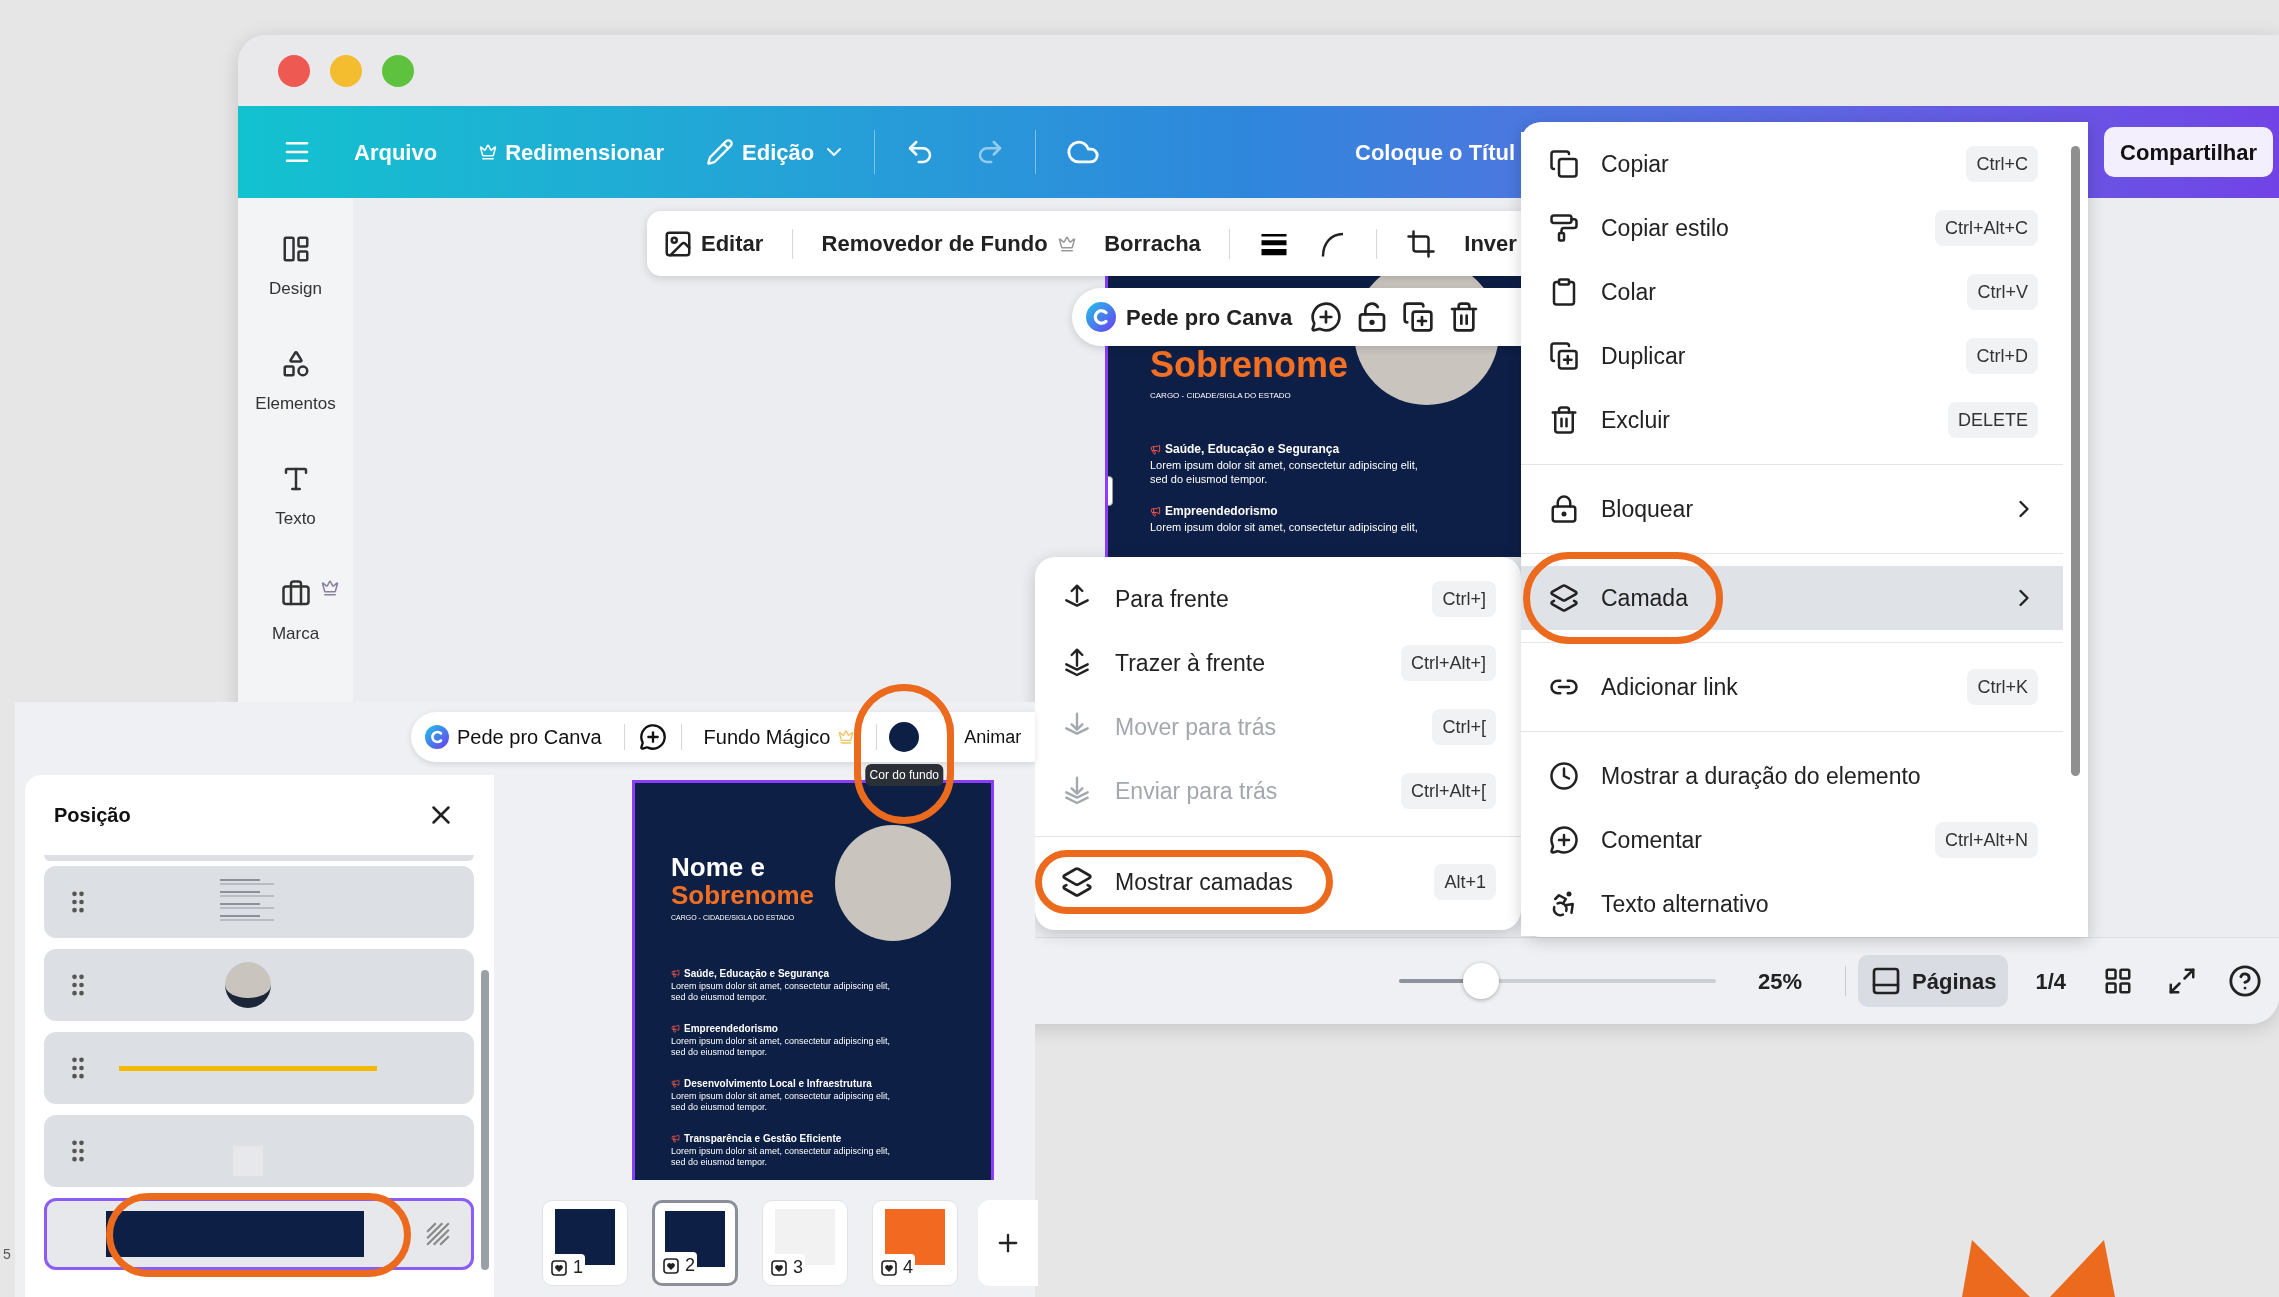 This screenshot has width=2279, height=1297. I want to click on assistant-logo-icon, so click(437, 737).